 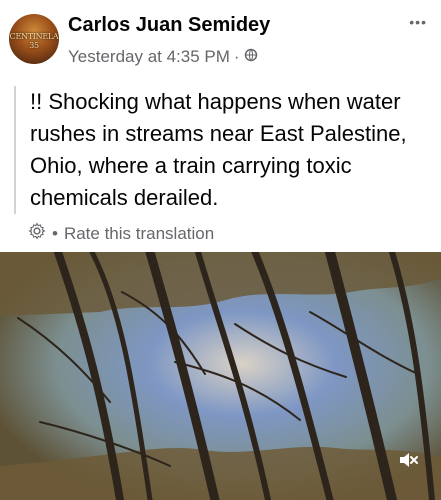 What do you see at coordinates (169, 25) in the screenshot?
I see `author-name: Carlos Juan Semidey` at bounding box center [169, 25].